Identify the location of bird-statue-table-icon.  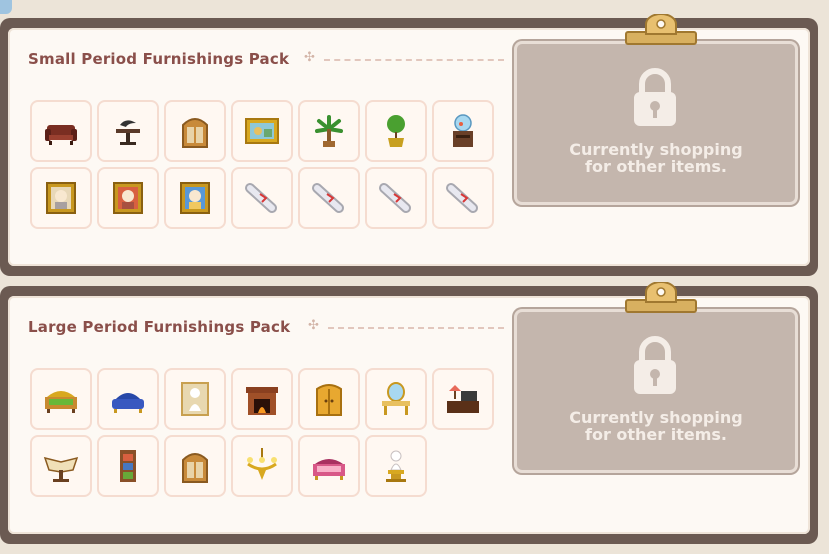
(128, 132).